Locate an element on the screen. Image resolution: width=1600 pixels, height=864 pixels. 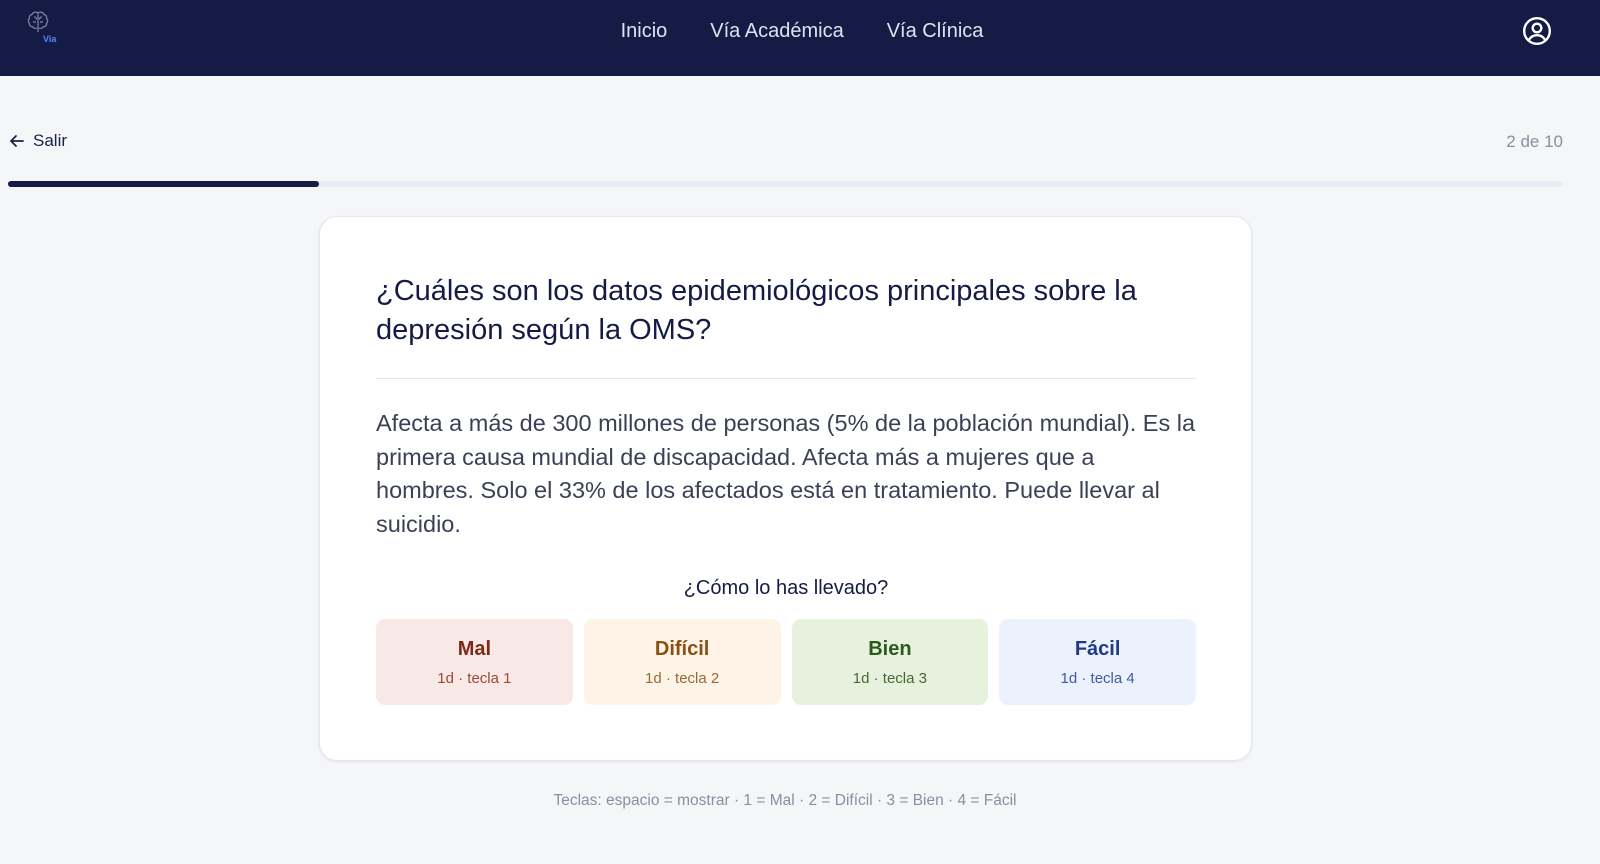
nav-item-via-clinica: Vía Clínica is located at coordinates (933, 31).